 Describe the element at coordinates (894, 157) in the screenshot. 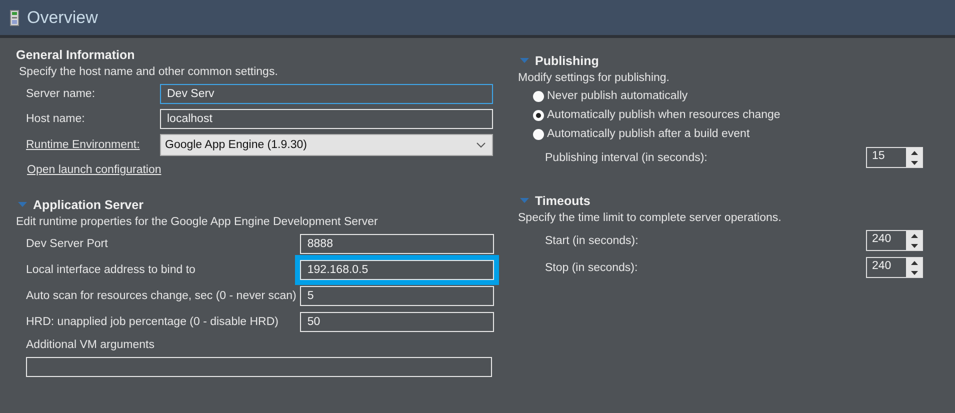

I see `number-spinner: 15` at that location.